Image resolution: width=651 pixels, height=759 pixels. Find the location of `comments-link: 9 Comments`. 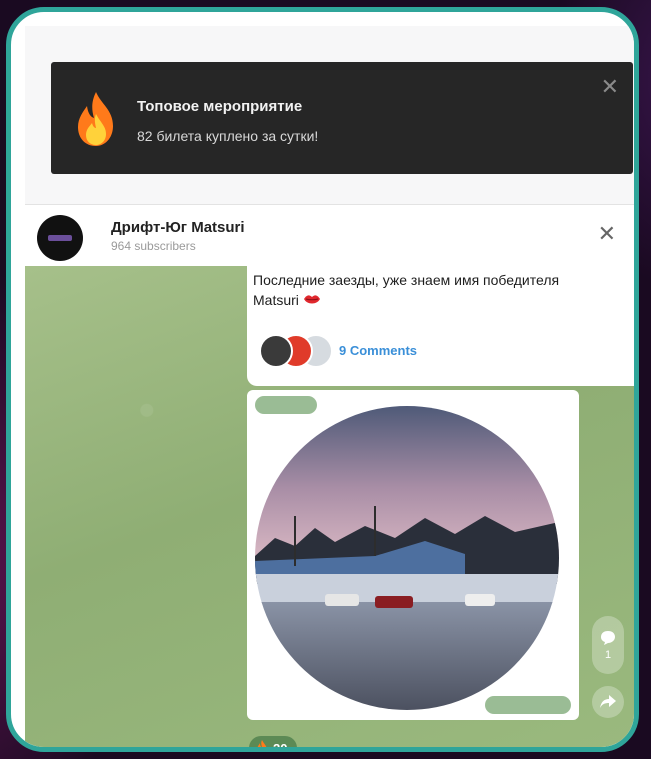

comments-link: 9 Comments is located at coordinates (378, 350).